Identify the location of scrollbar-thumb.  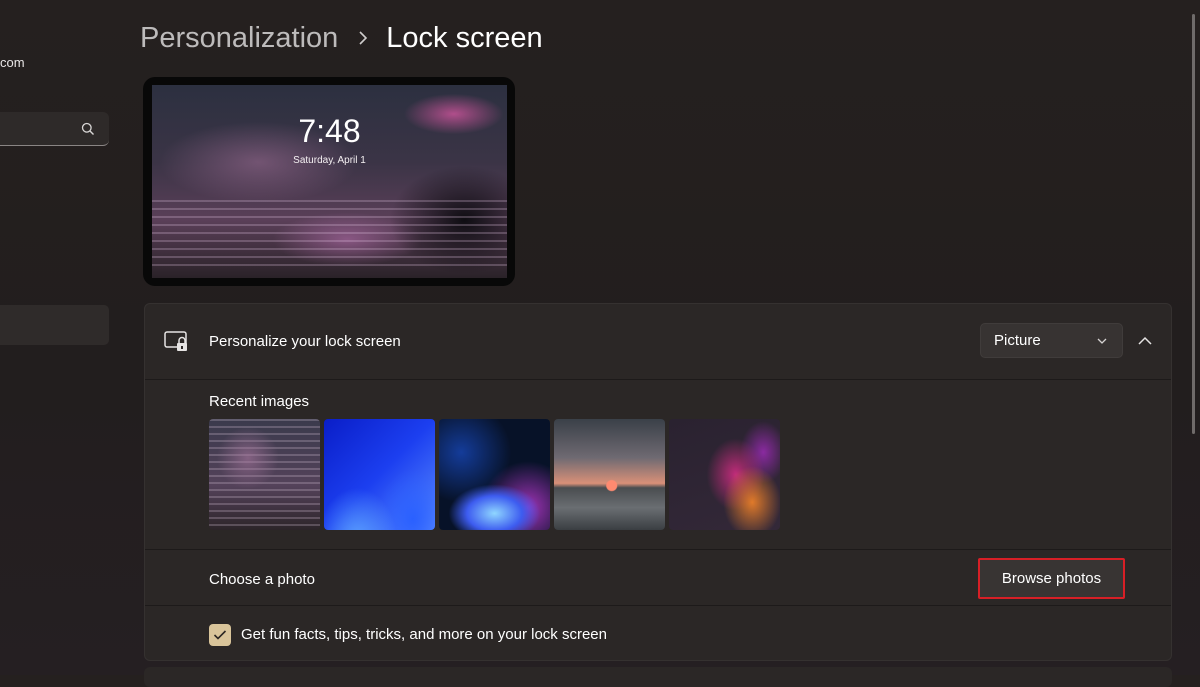
(1193, 224).